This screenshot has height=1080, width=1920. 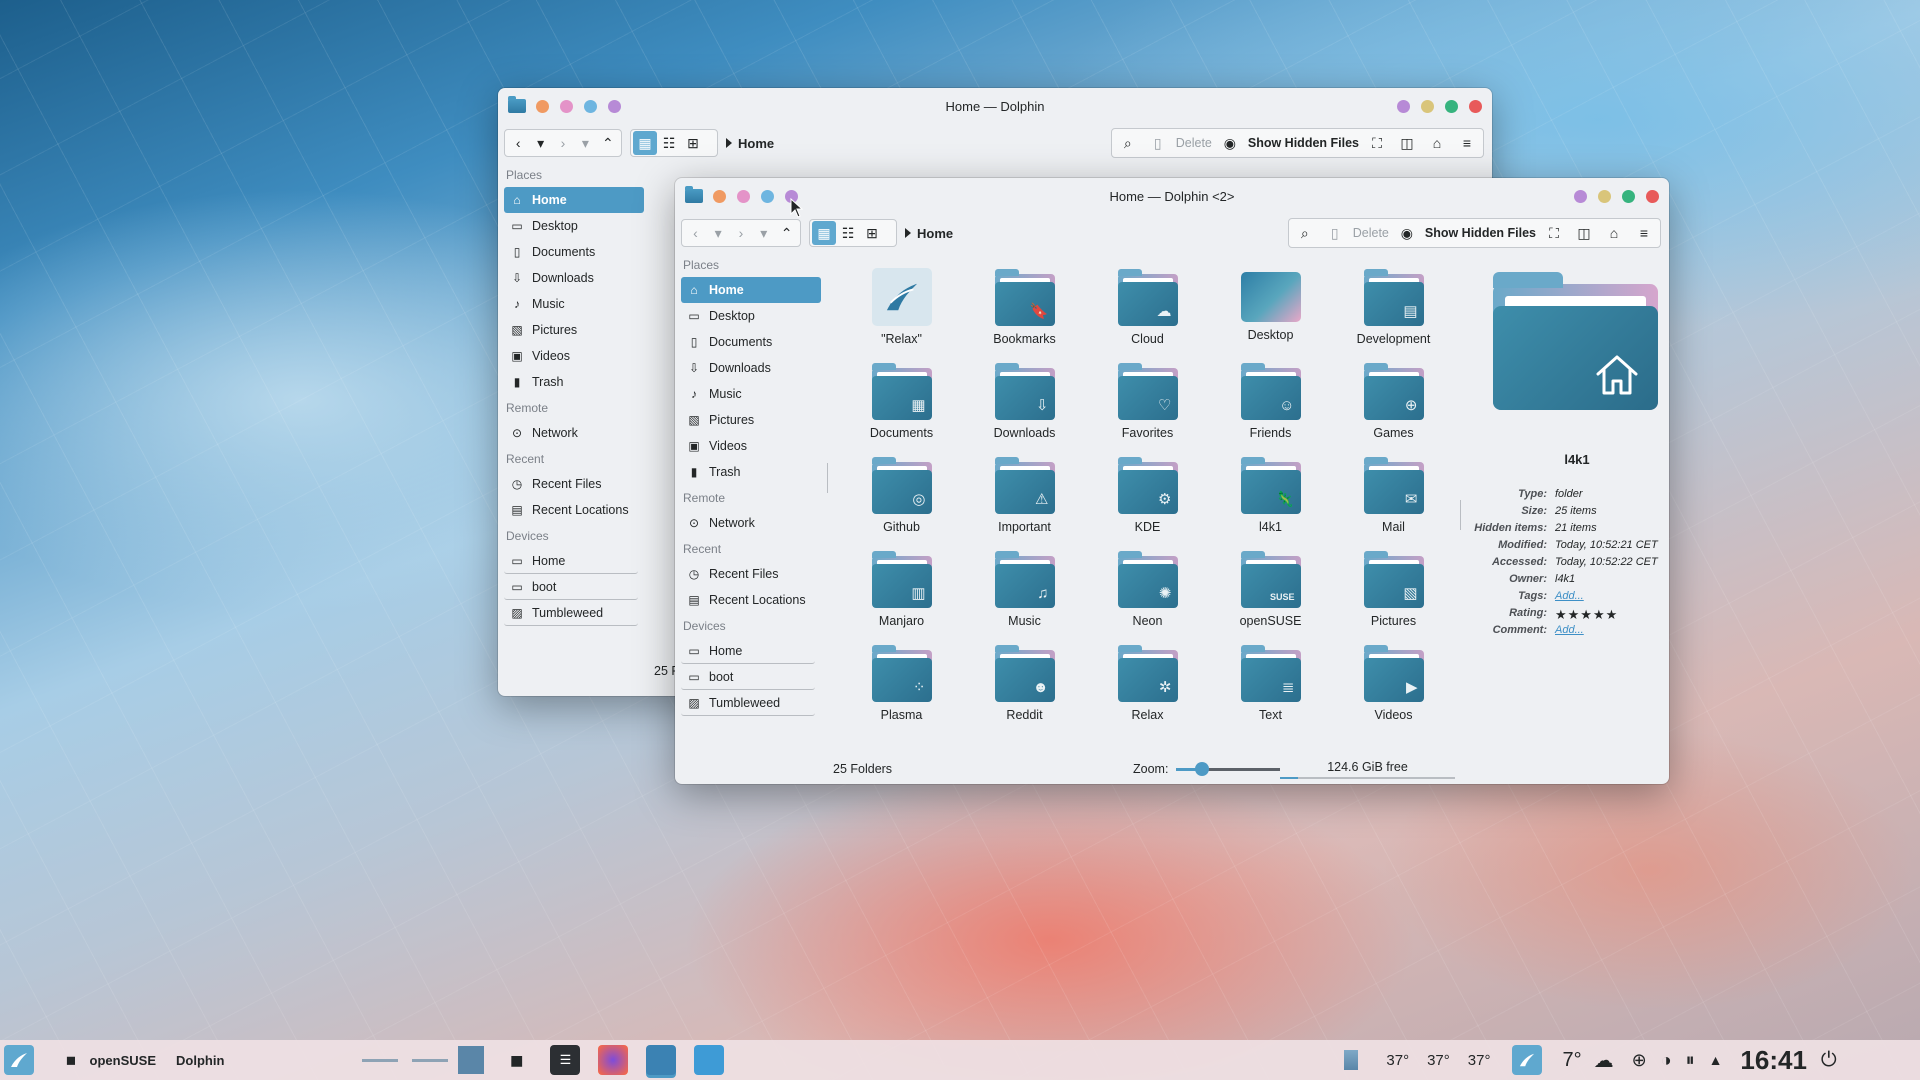 What do you see at coordinates (1024, 503) in the screenshot?
I see `file-item: ⚠ Important` at bounding box center [1024, 503].